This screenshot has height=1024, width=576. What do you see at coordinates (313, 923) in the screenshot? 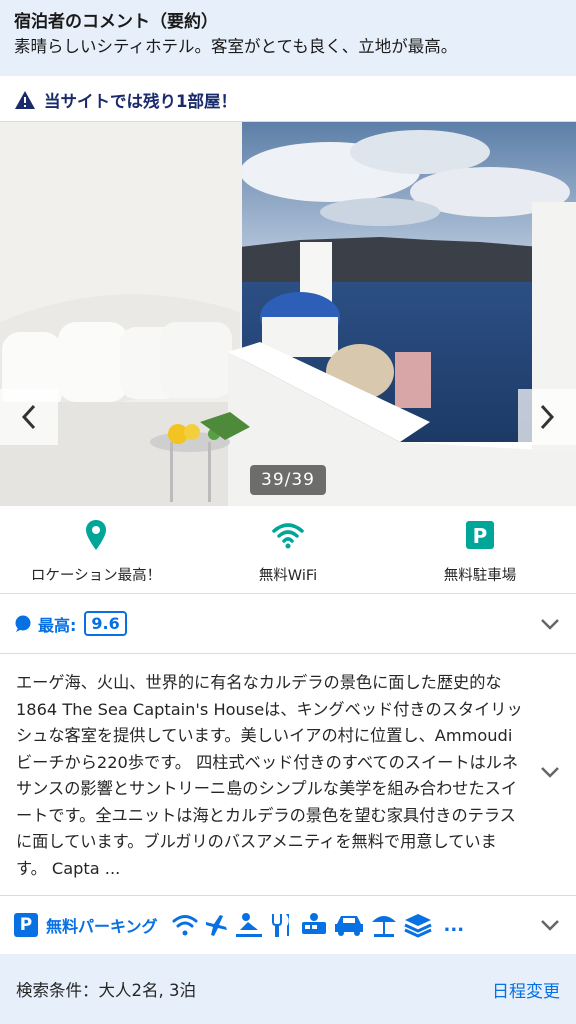
I see `shuttle-icon` at bounding box center [313, 923].